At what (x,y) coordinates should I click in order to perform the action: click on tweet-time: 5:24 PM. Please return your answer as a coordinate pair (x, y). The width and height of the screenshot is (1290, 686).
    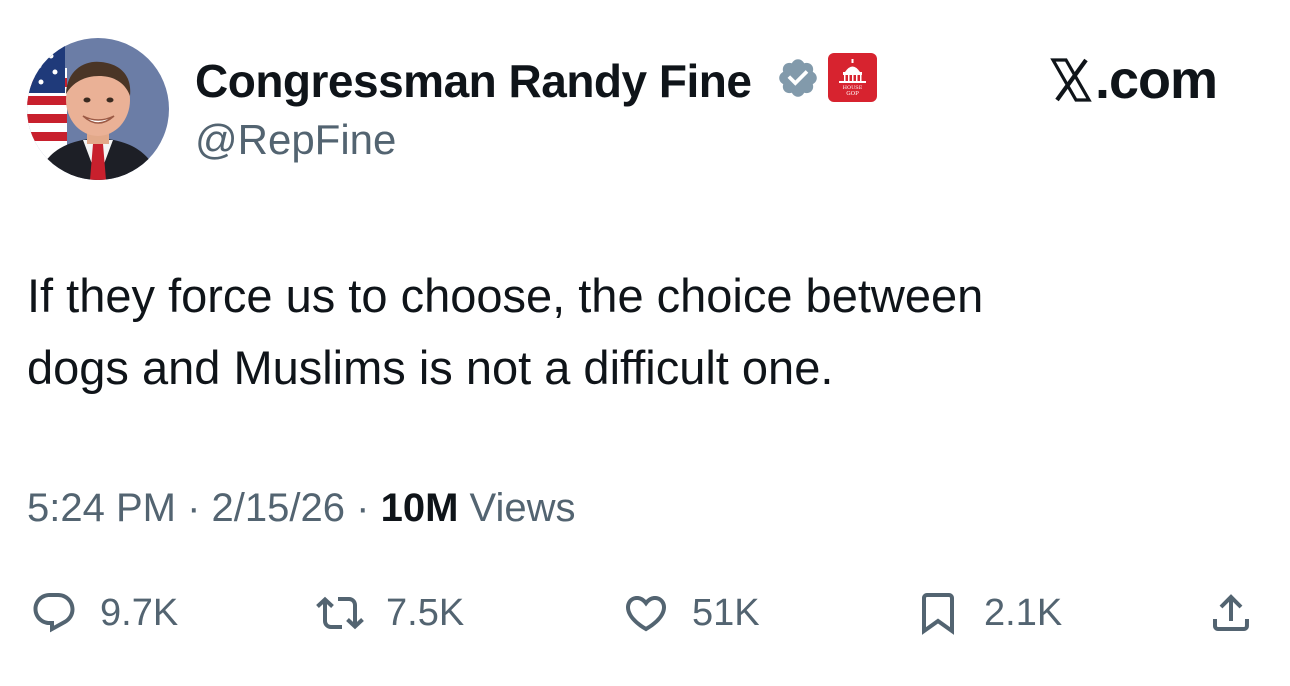
    Looking at the image, I should click on (101, 508).